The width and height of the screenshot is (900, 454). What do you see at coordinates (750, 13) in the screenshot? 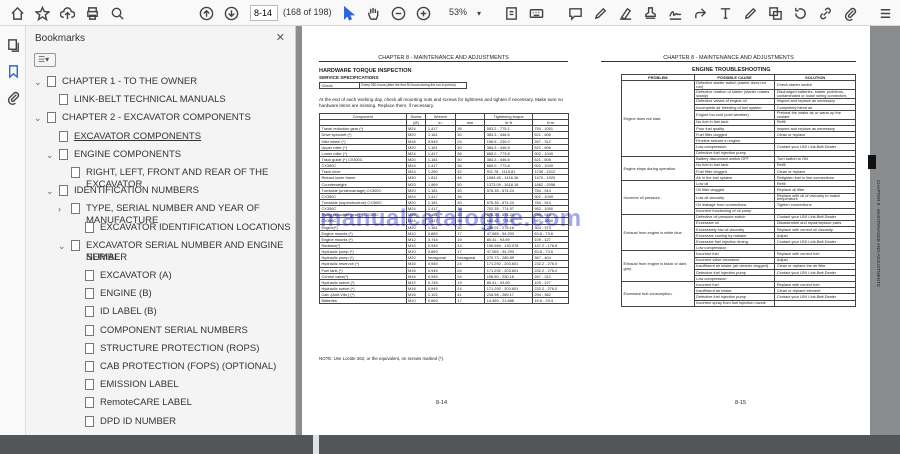
I see `pencil-icon` at bounding box center [750, 13].